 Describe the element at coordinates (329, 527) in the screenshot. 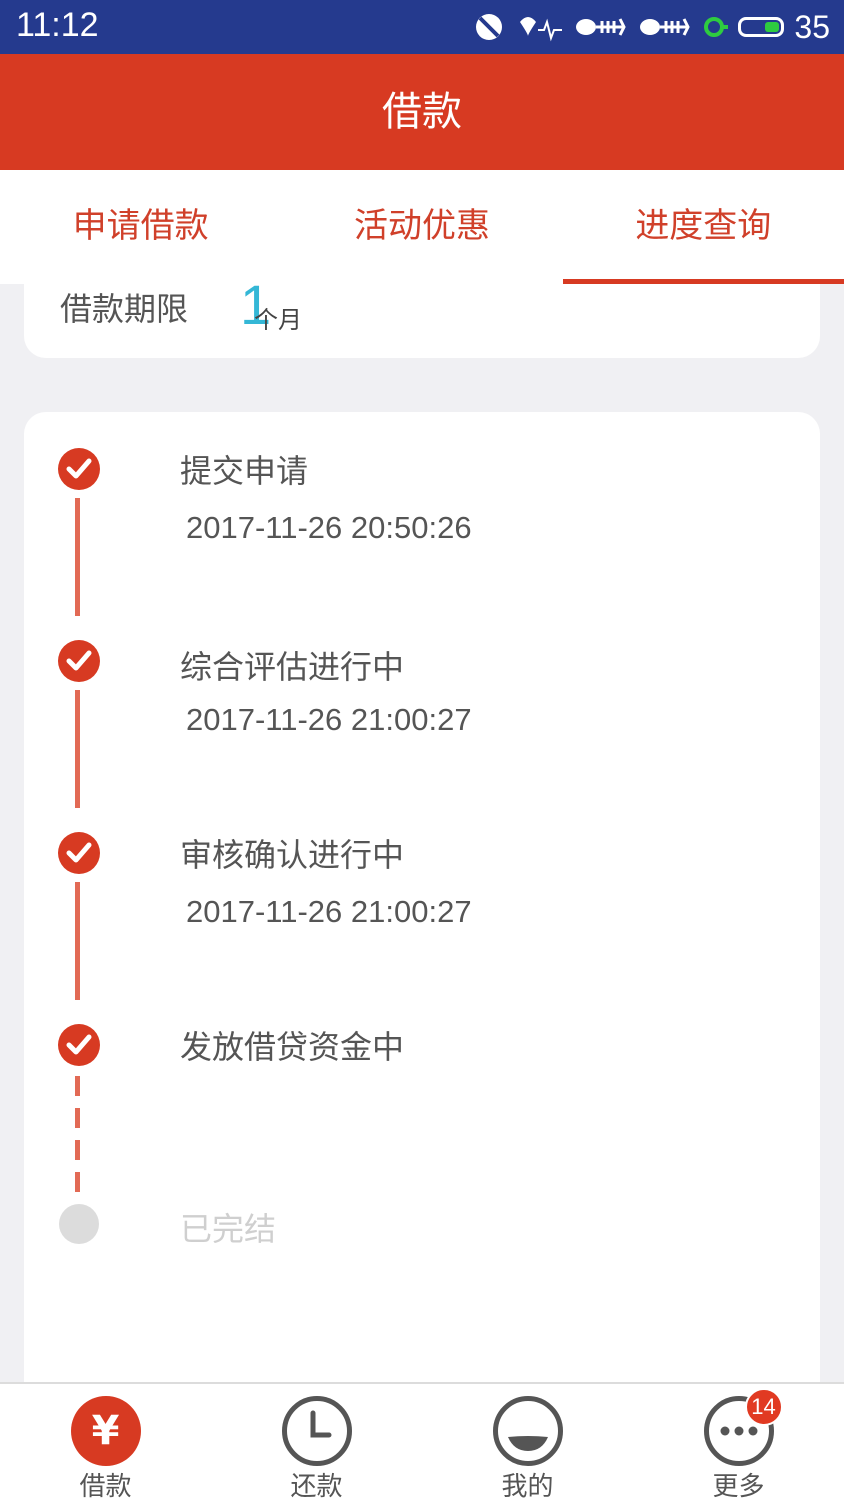

I see `step-time: 2017-11-26 20:50:26` at that location.